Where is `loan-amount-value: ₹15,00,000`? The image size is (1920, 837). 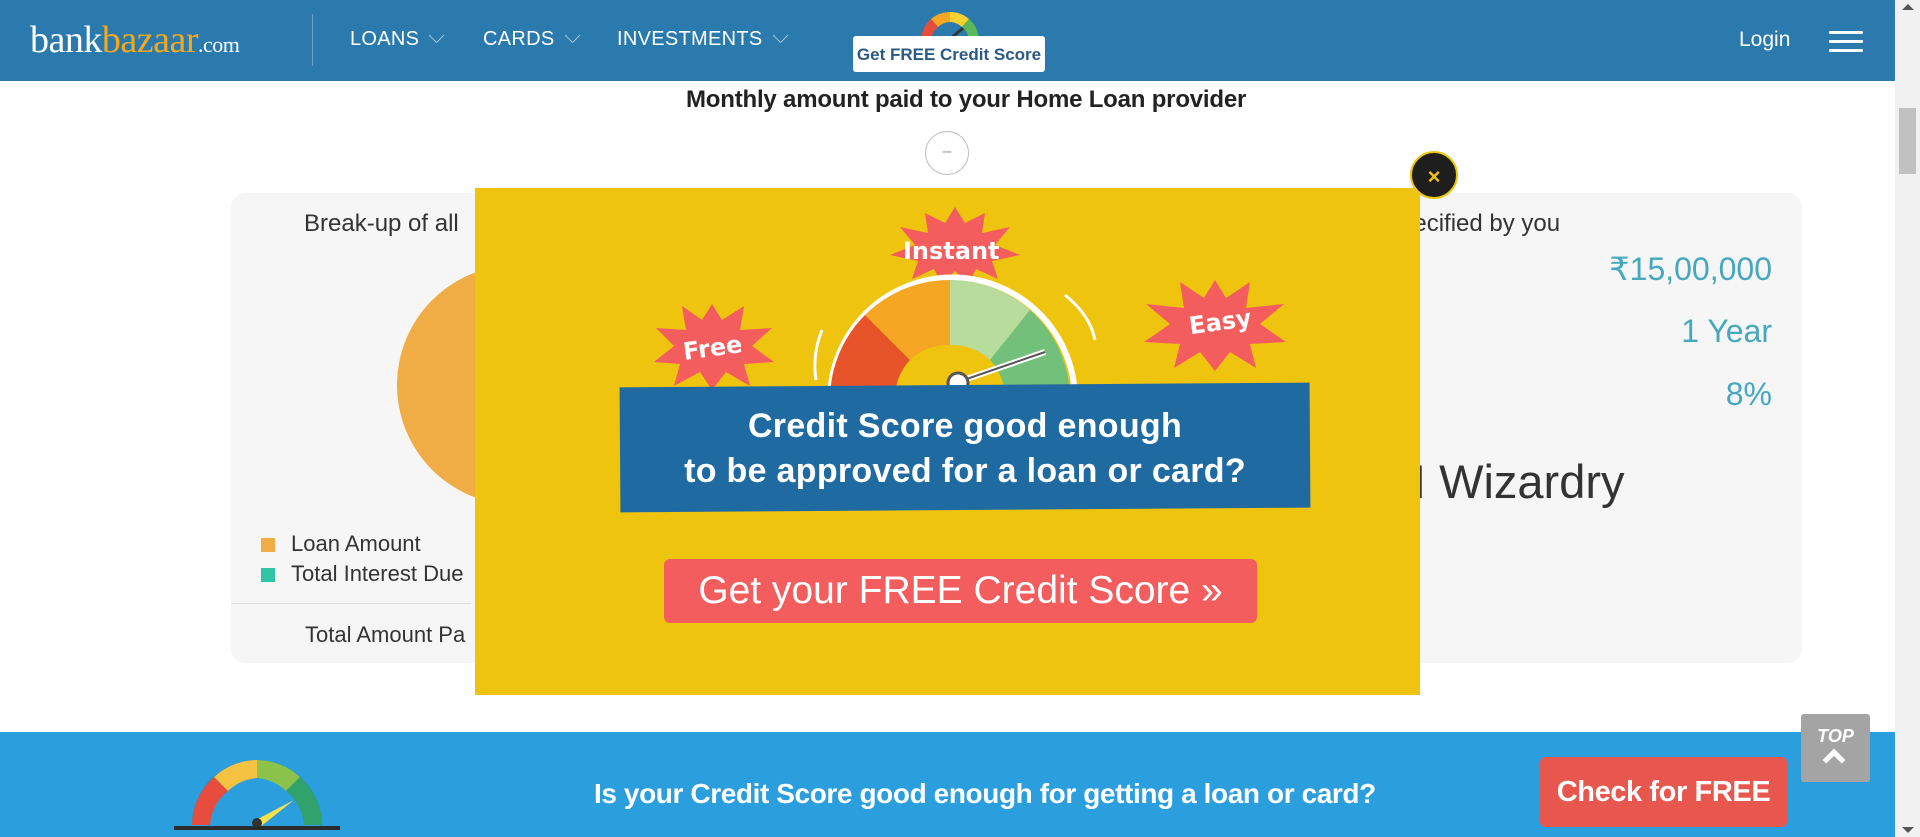 loan-amount-value: ₹15,00,000 is located at coordinates (1690, 269).